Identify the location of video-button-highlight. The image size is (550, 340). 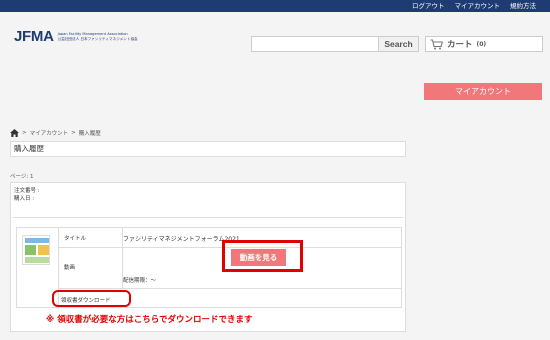
(262, 256).